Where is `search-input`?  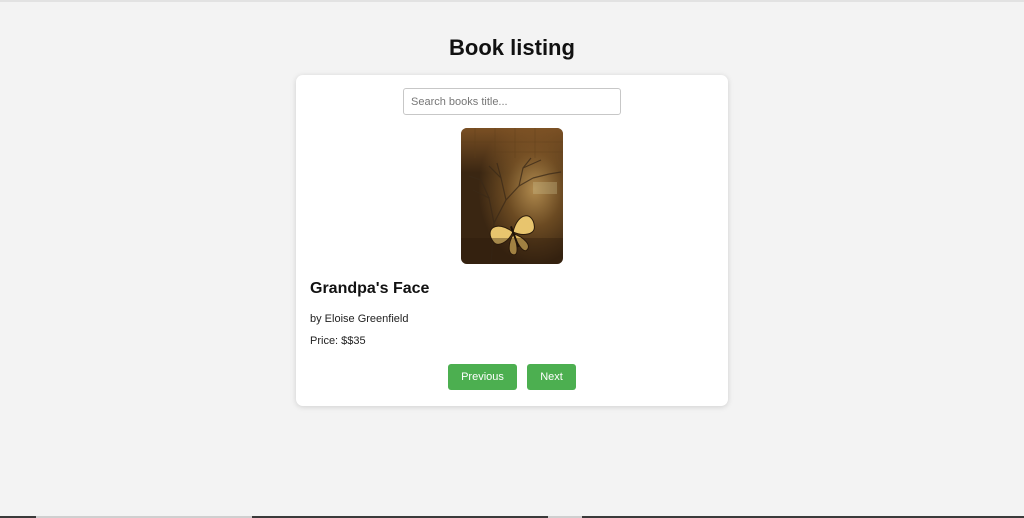
search-input is located at coordinates (512, 101).